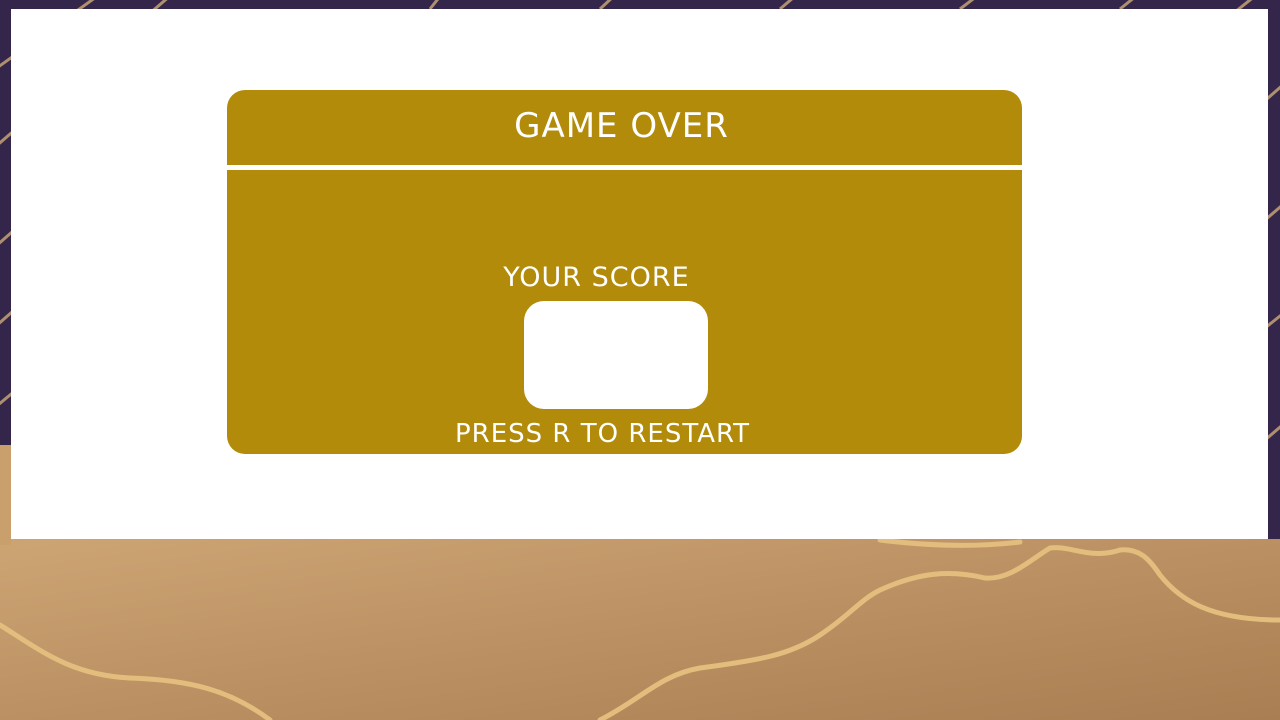  Describe the element at coordinates (616, 355) in the screenshot. I see `score-display` at that location.